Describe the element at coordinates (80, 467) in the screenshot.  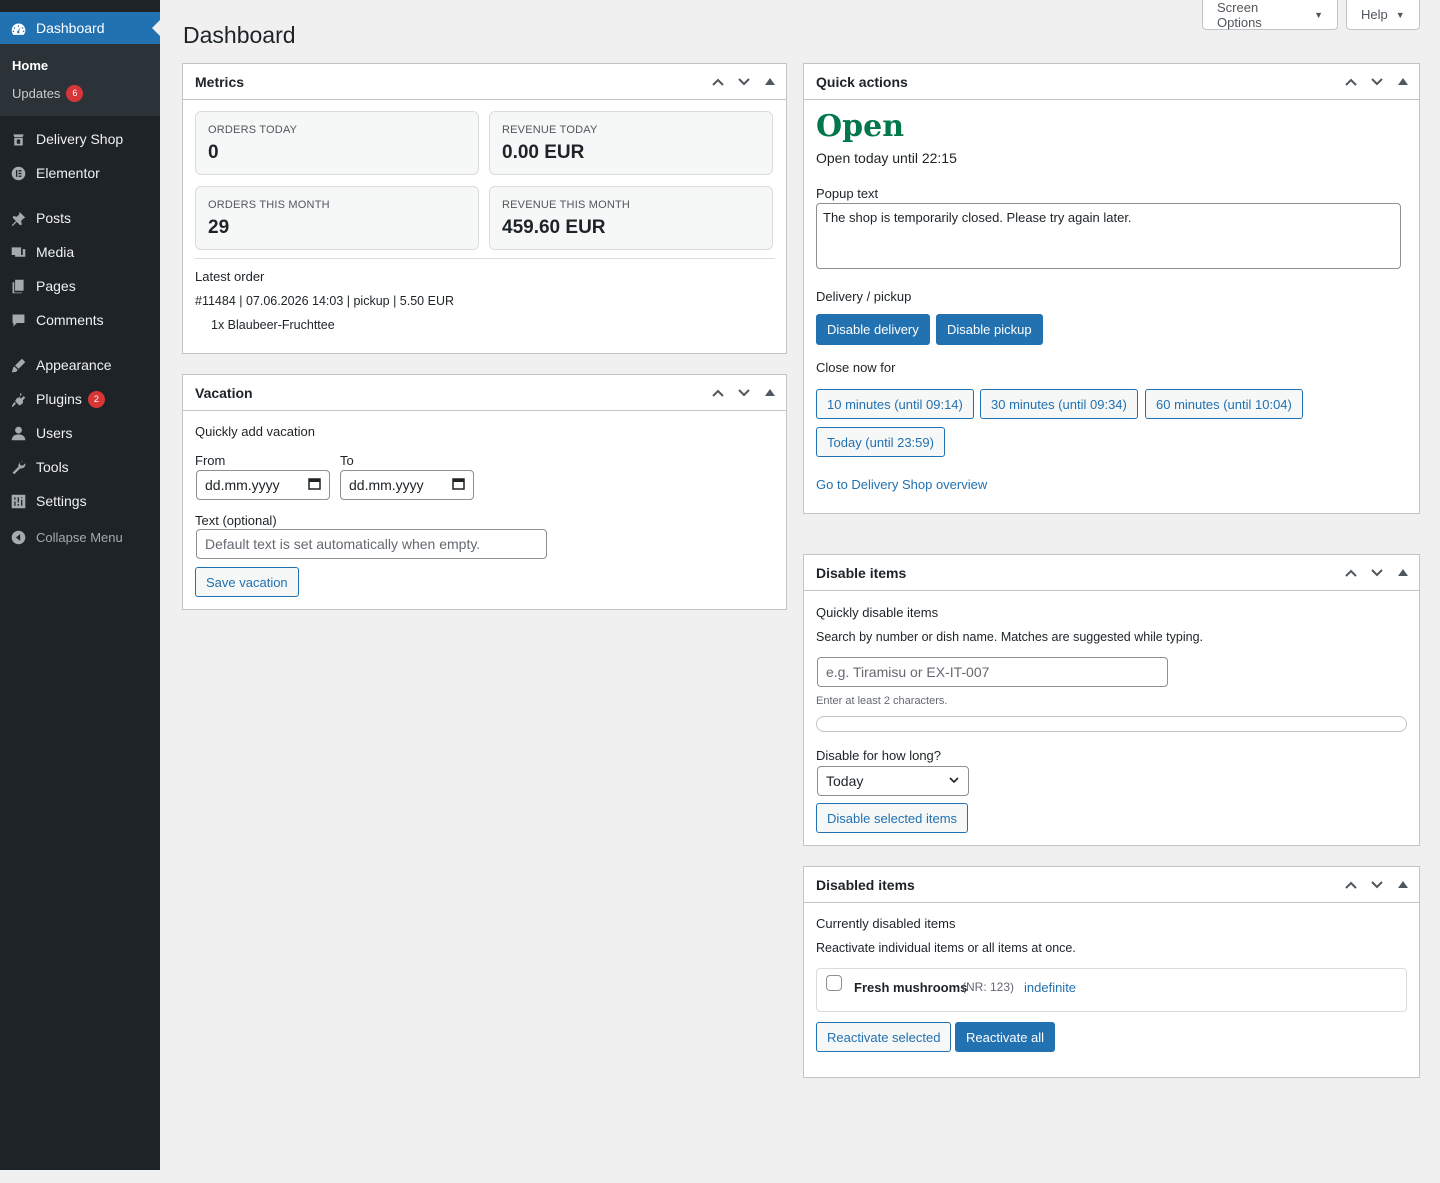
I see `sidebar-item-tools: Tools` at that location.